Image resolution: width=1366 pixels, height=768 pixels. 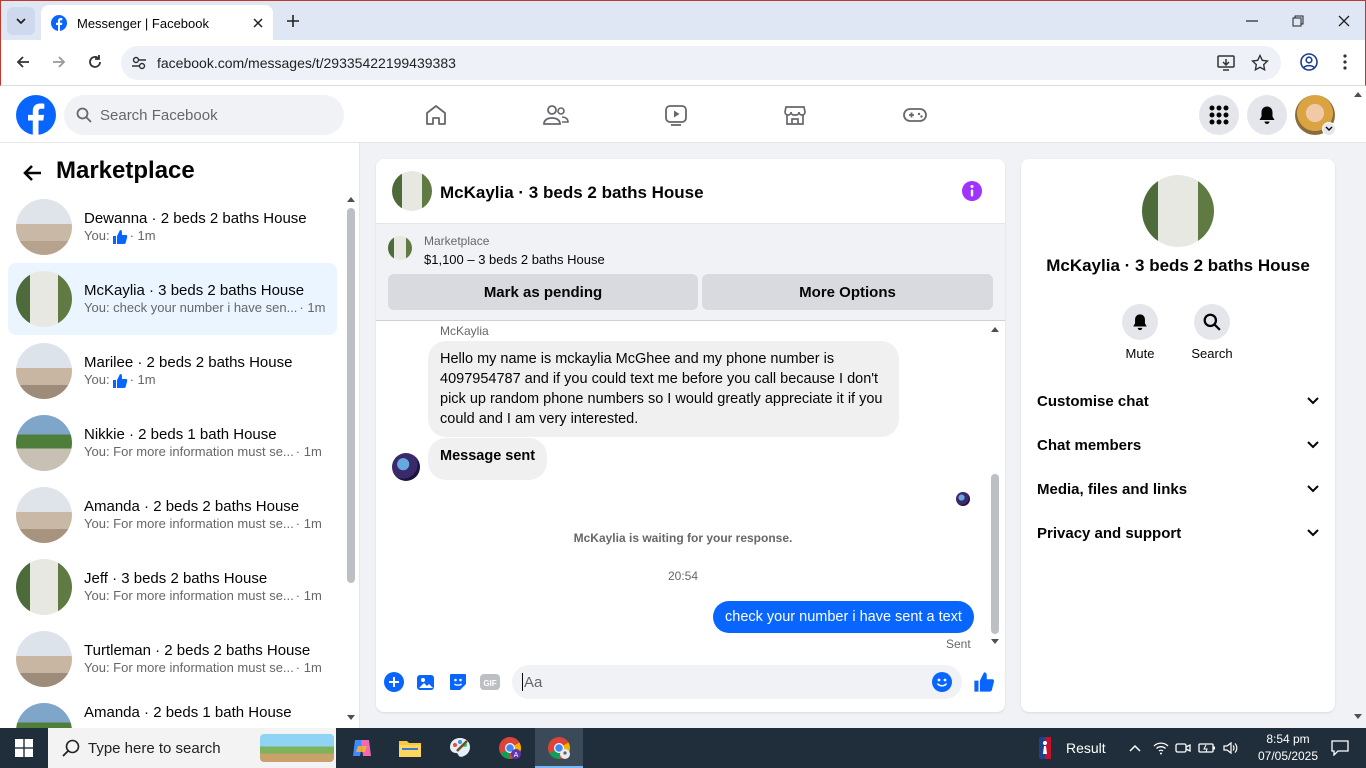 I want to click on clock-date: 07/05/2025, so click(x=1288, y=756).